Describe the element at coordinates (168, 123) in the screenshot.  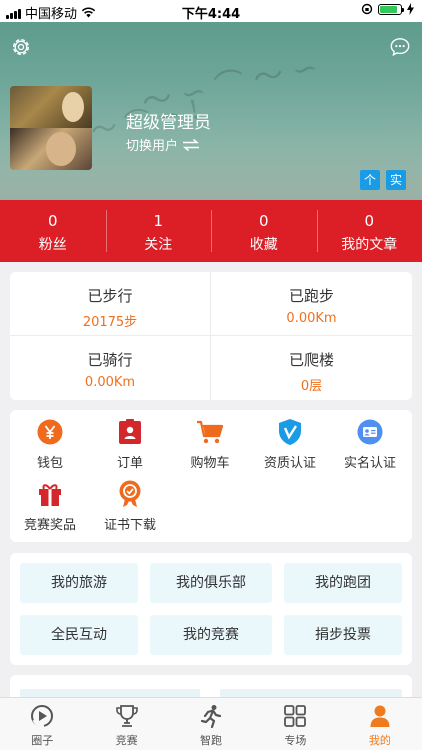
I see `username: 超级管理员` at that location.